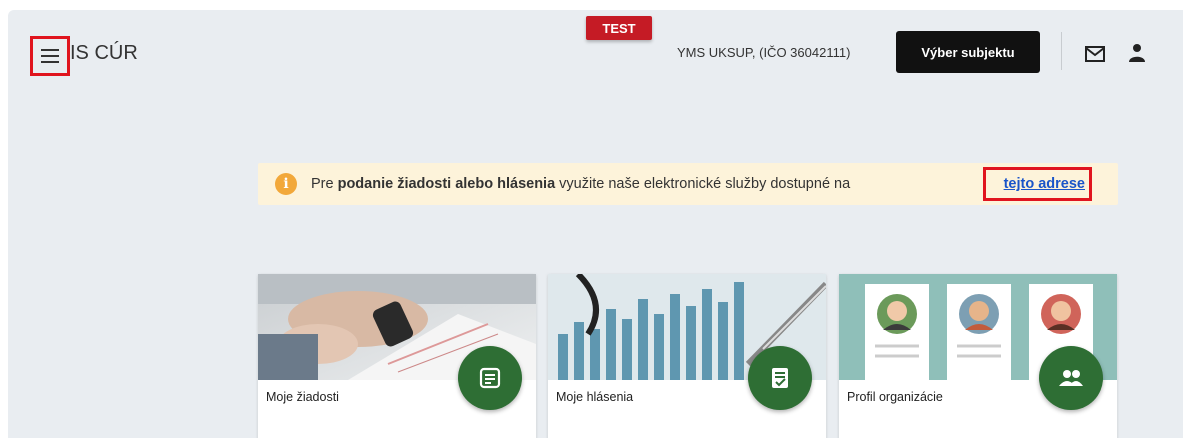  I want to click on user-icon, so click(1137, 53).